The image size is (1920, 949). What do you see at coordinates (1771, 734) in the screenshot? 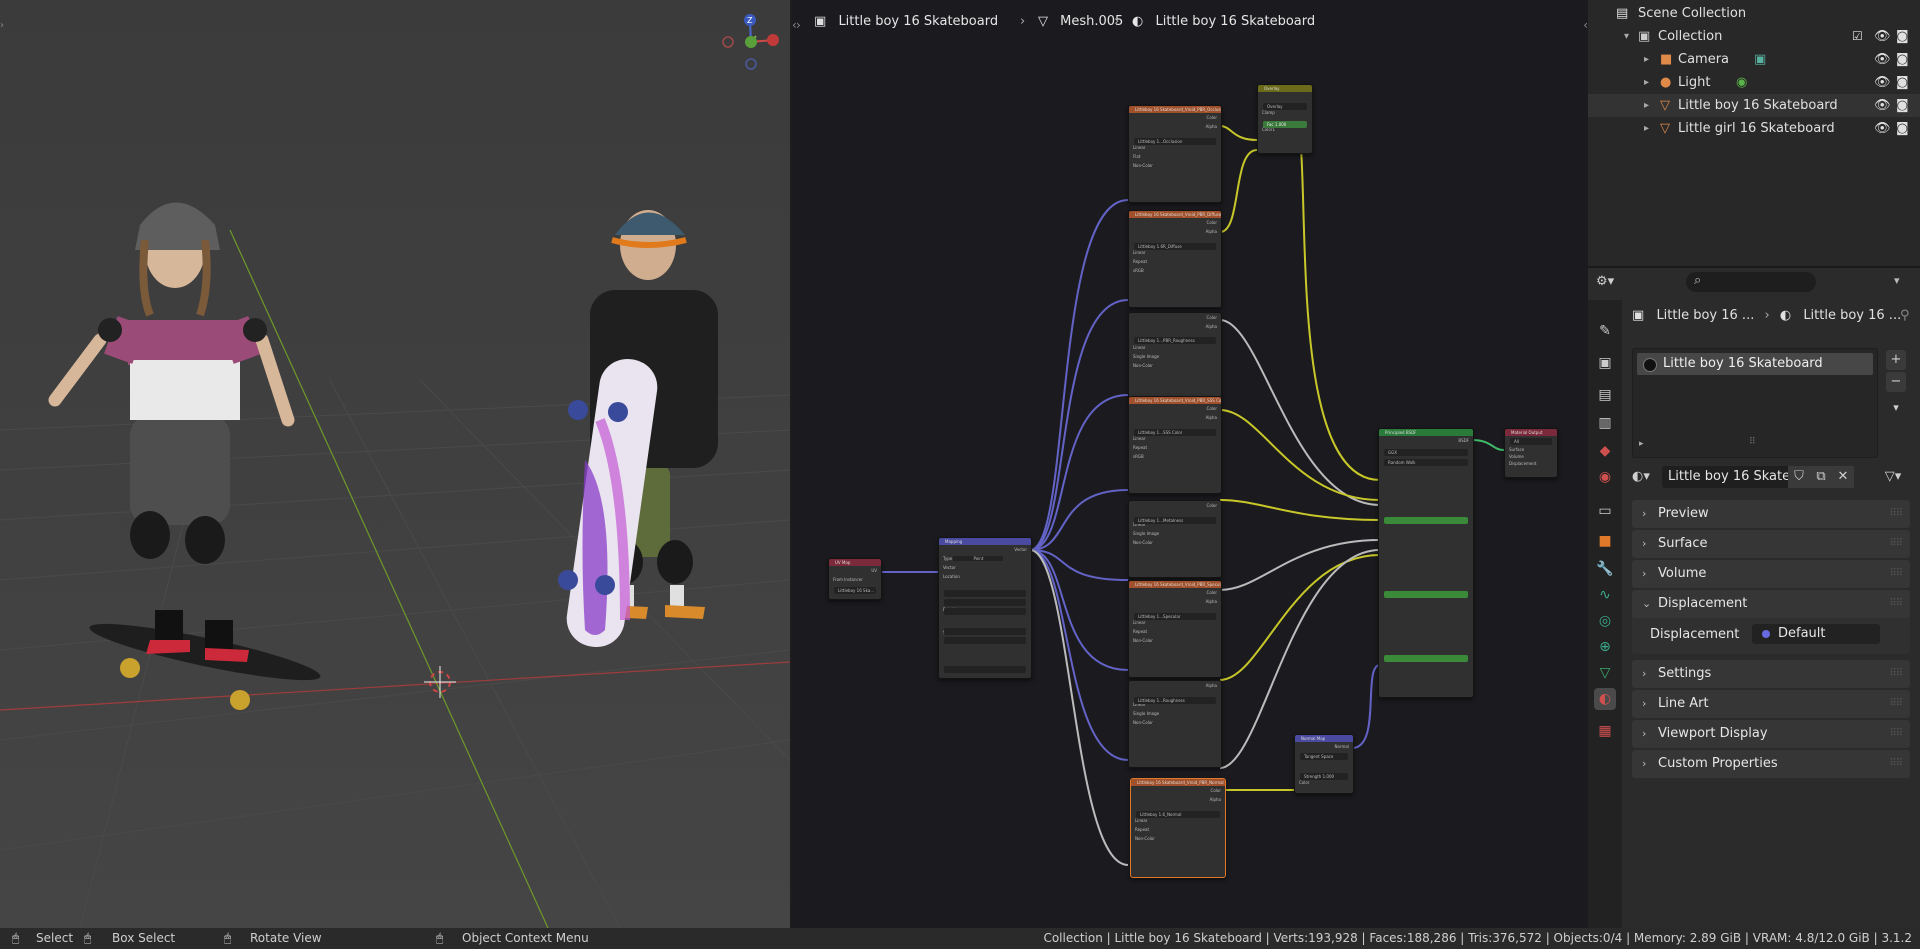
I see `panel-viewport-display: › Viewport Display ⠿⠿` at bounding box center [1771, 734].